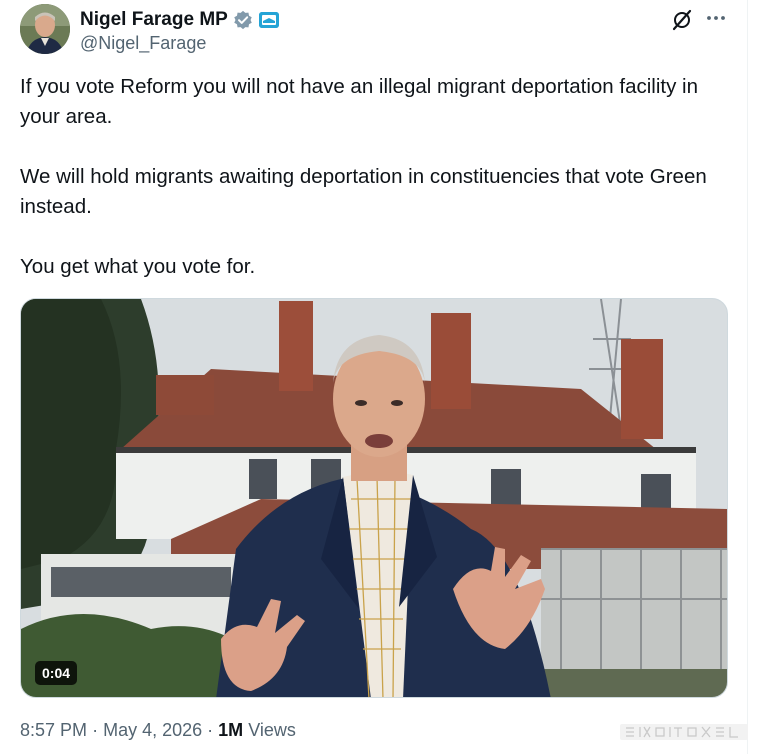 This screenshot has width=759, height=754. What do you see at coordinates (138, 266) in the screenshot?
I see `tweet-paragraph: You get what you vote for.` at bounding box center [138, 266].